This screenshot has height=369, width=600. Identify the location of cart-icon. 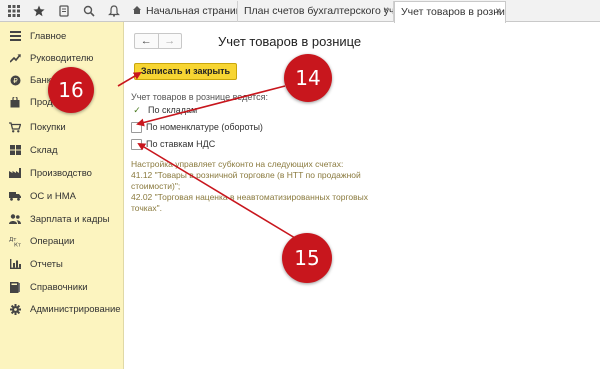
(15, 127).